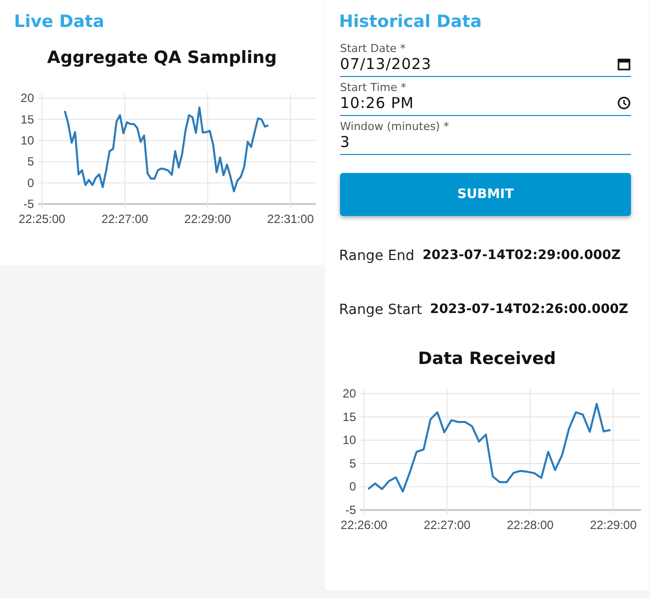 The width and height of the screenshot is (650, 598). What do you see at coordinates (530, 525) in the screenshot?
I see `axis-tick-label: 22:28:00` at bounding box center [530, 525].